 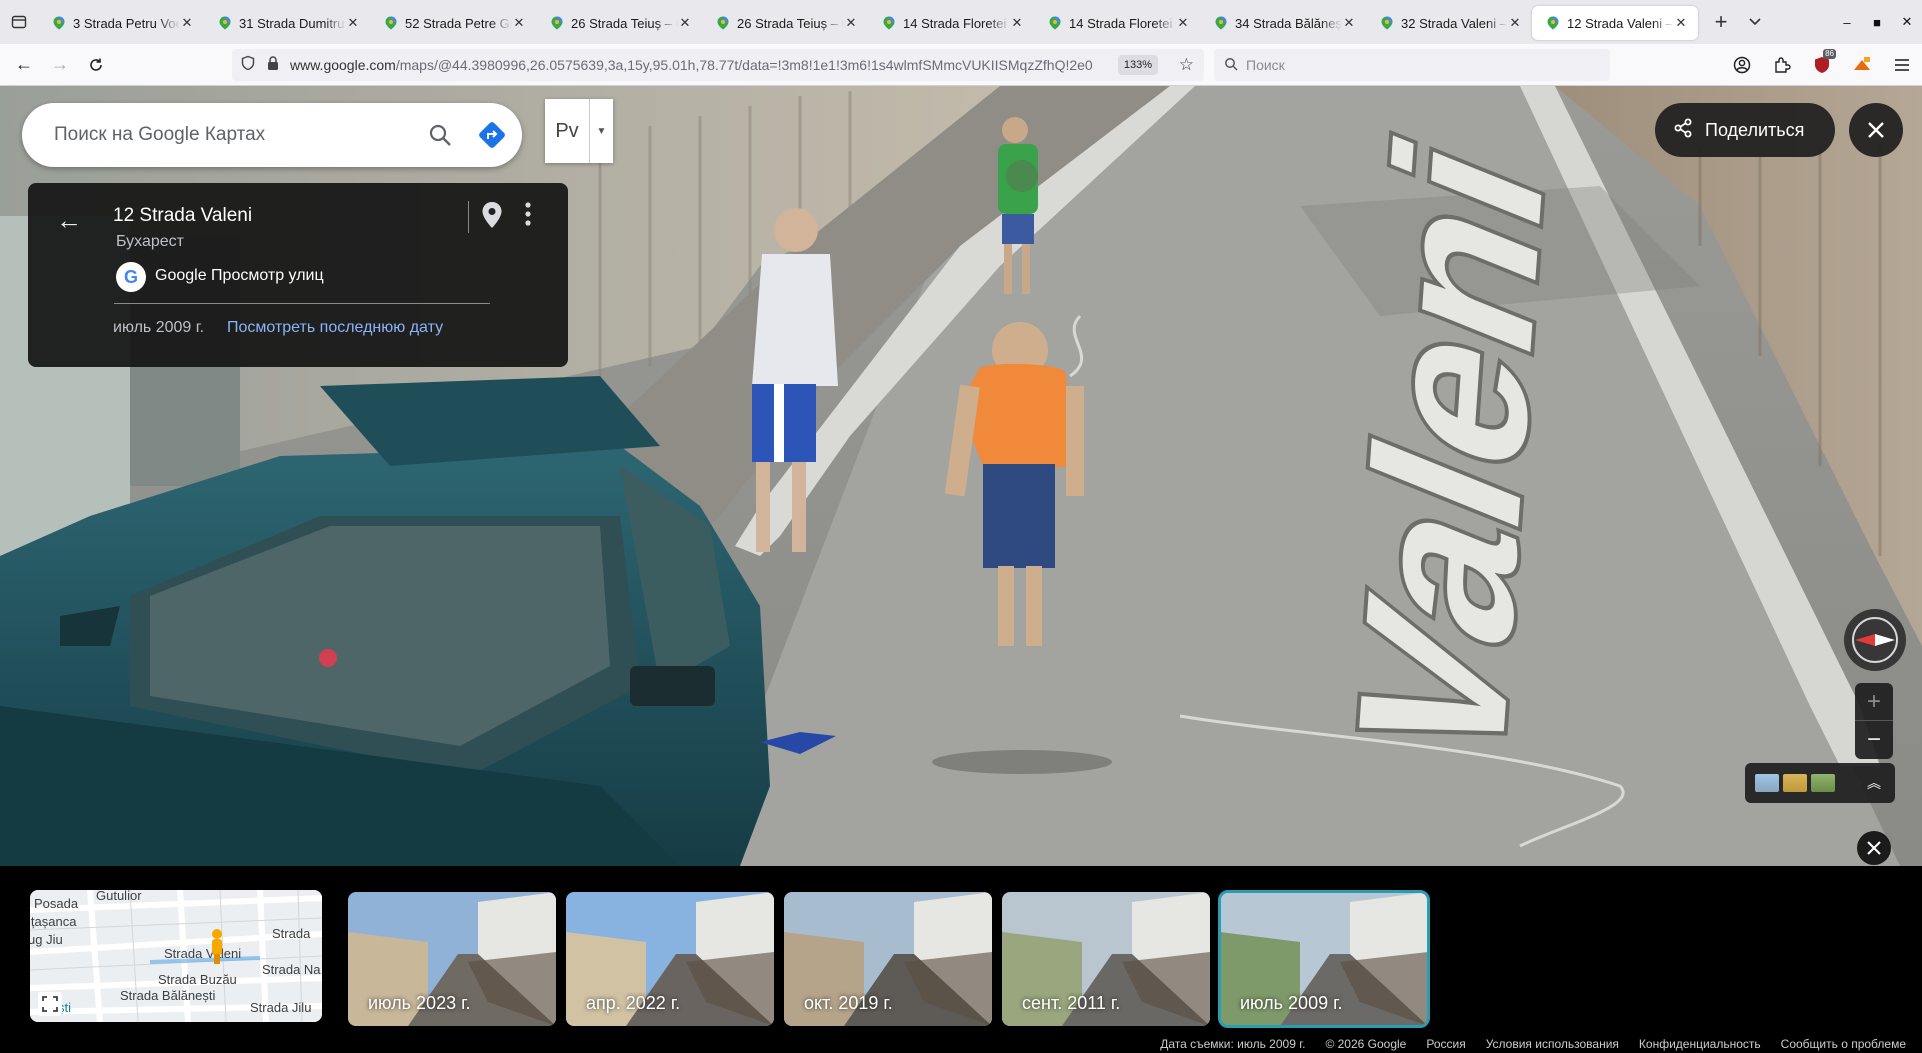 I want to click on map-label: Gutulior, so click(x=119, y=896).